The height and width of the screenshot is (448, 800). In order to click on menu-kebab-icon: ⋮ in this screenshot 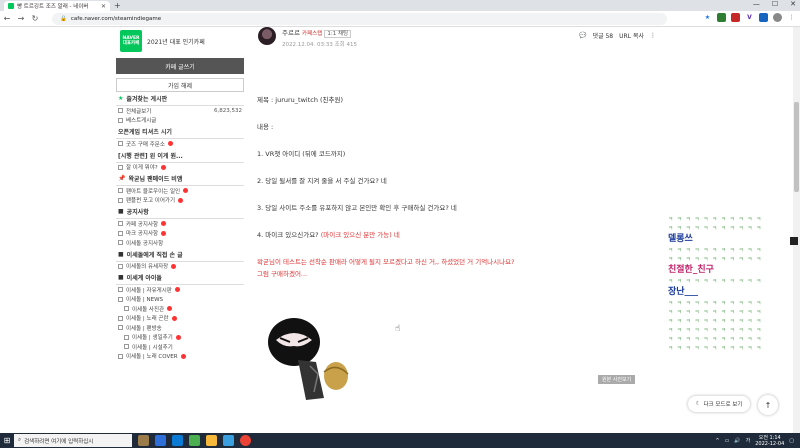, I will do `click(791, 17)`.